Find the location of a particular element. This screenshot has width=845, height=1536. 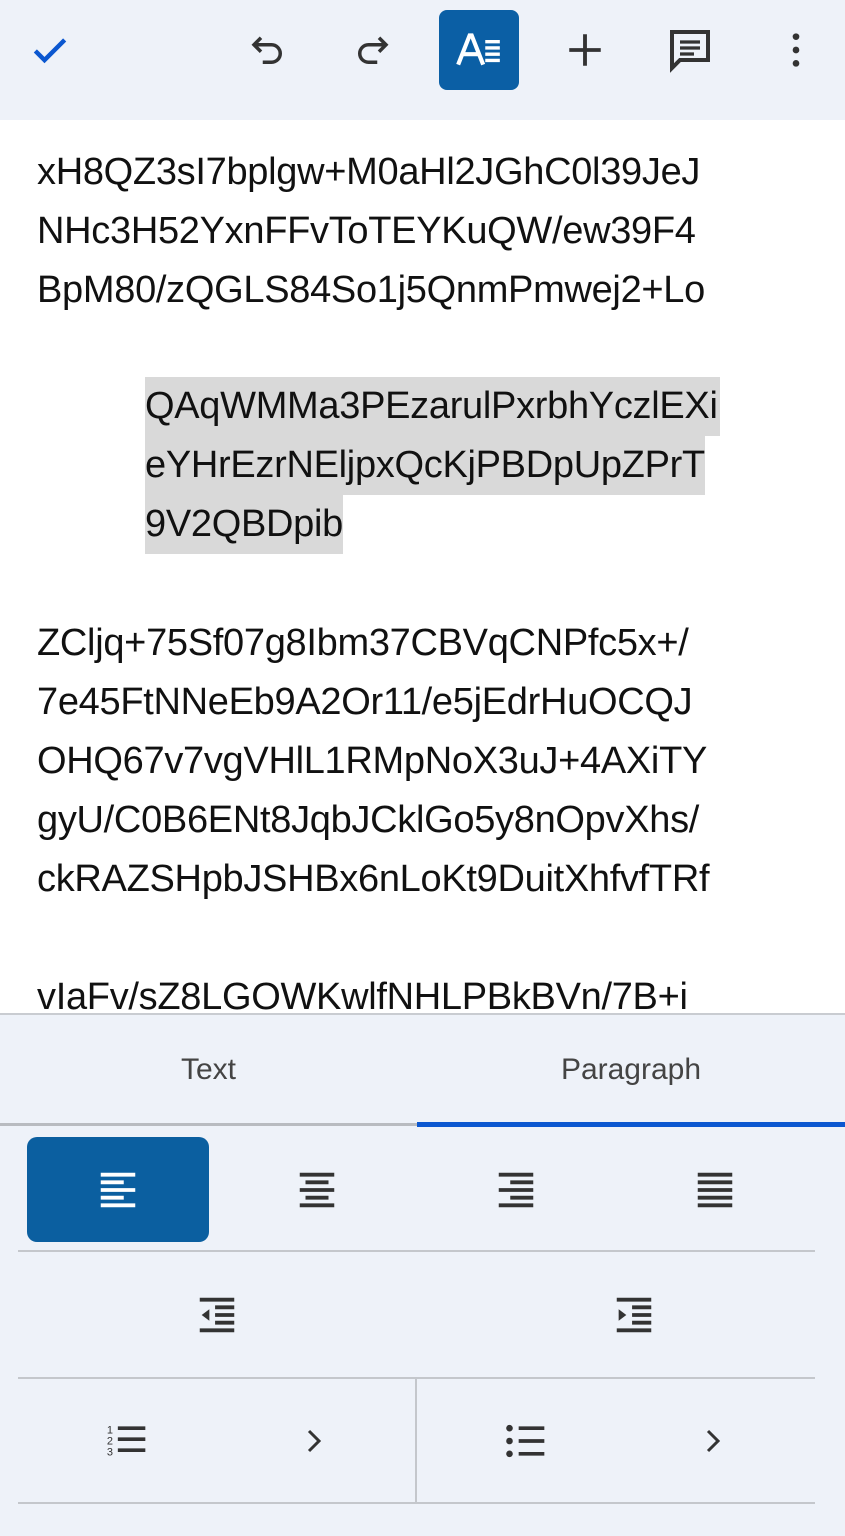

selected-text-line: eYHrEzrNEljpxQcKjPBDpUpZPrT is located at coordinates (425, 465).